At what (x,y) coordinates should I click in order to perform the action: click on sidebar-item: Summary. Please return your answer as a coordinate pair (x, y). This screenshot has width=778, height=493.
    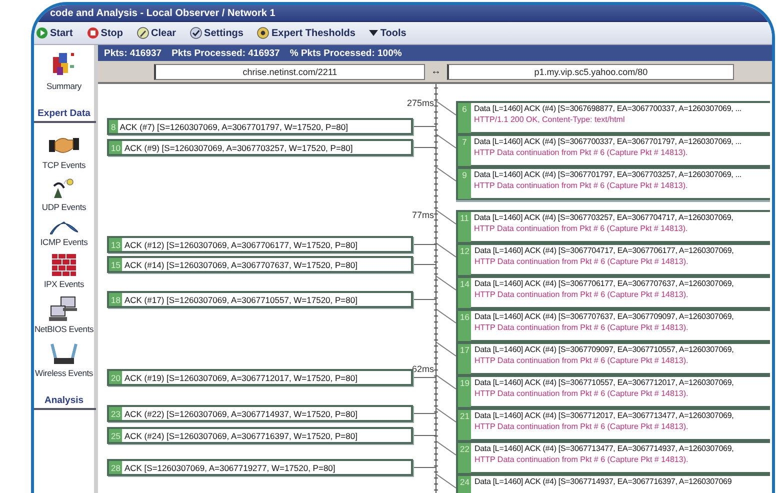
    Looking at the image, I should click on (64, 69).